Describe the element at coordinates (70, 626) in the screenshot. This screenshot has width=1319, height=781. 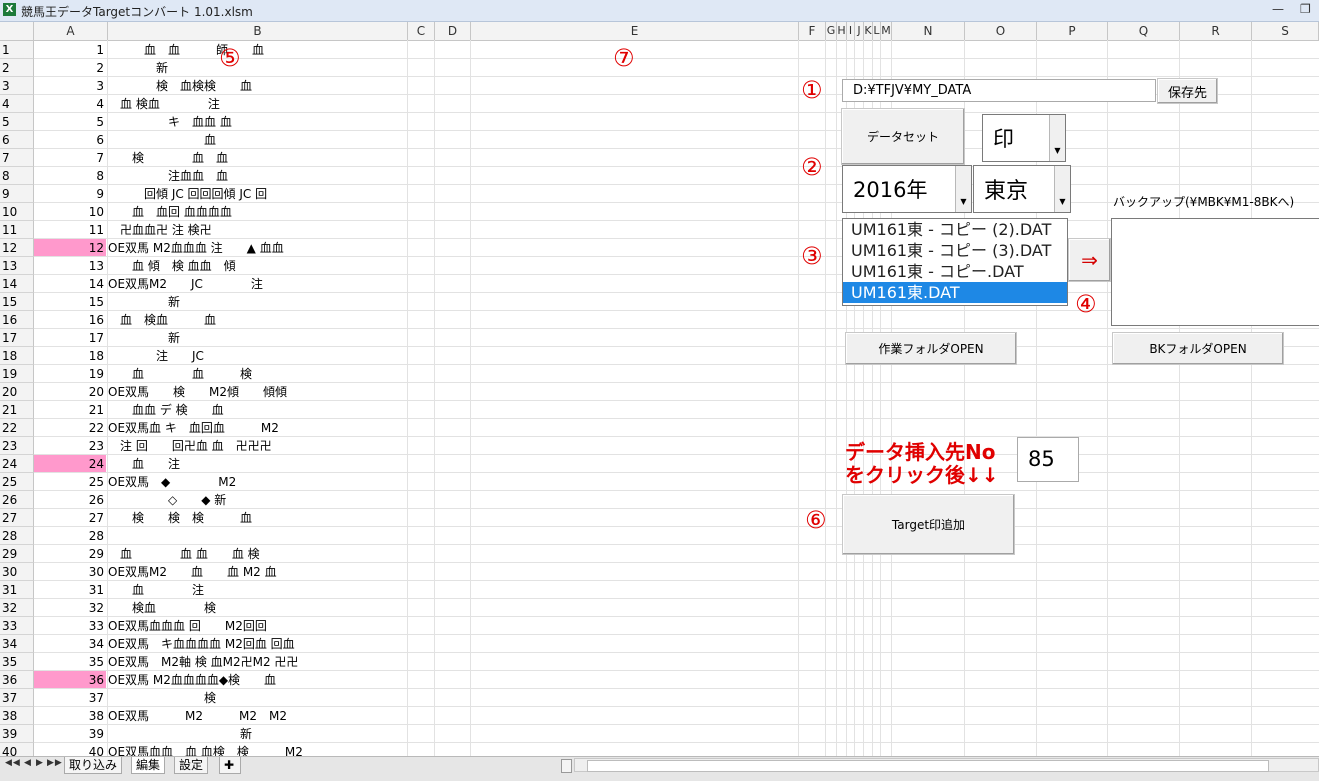
I see `cell-a: 33` at that location.